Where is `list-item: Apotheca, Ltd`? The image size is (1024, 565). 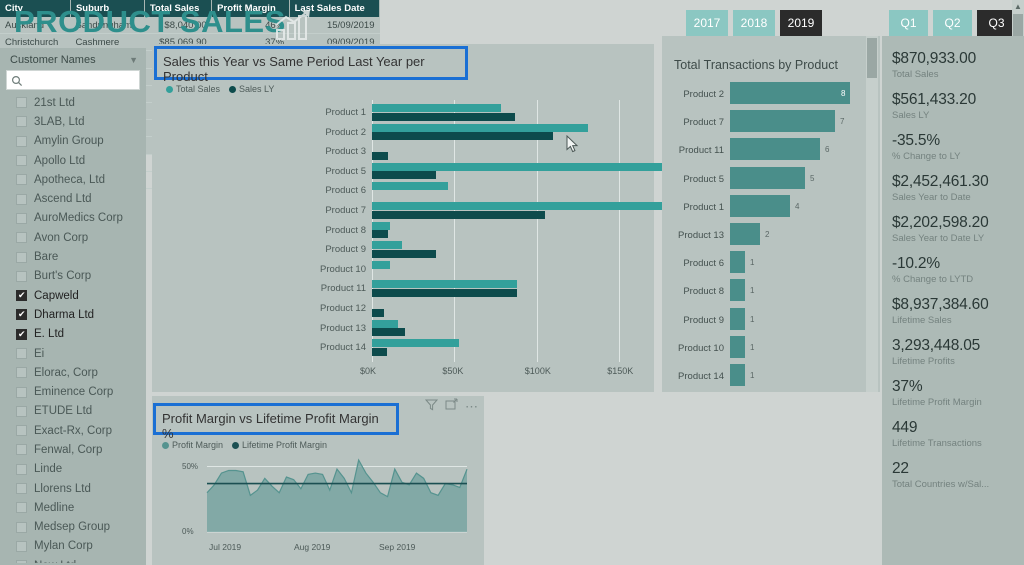 list-item: Apotheca, Ltd is located at coordinates (73, 179).